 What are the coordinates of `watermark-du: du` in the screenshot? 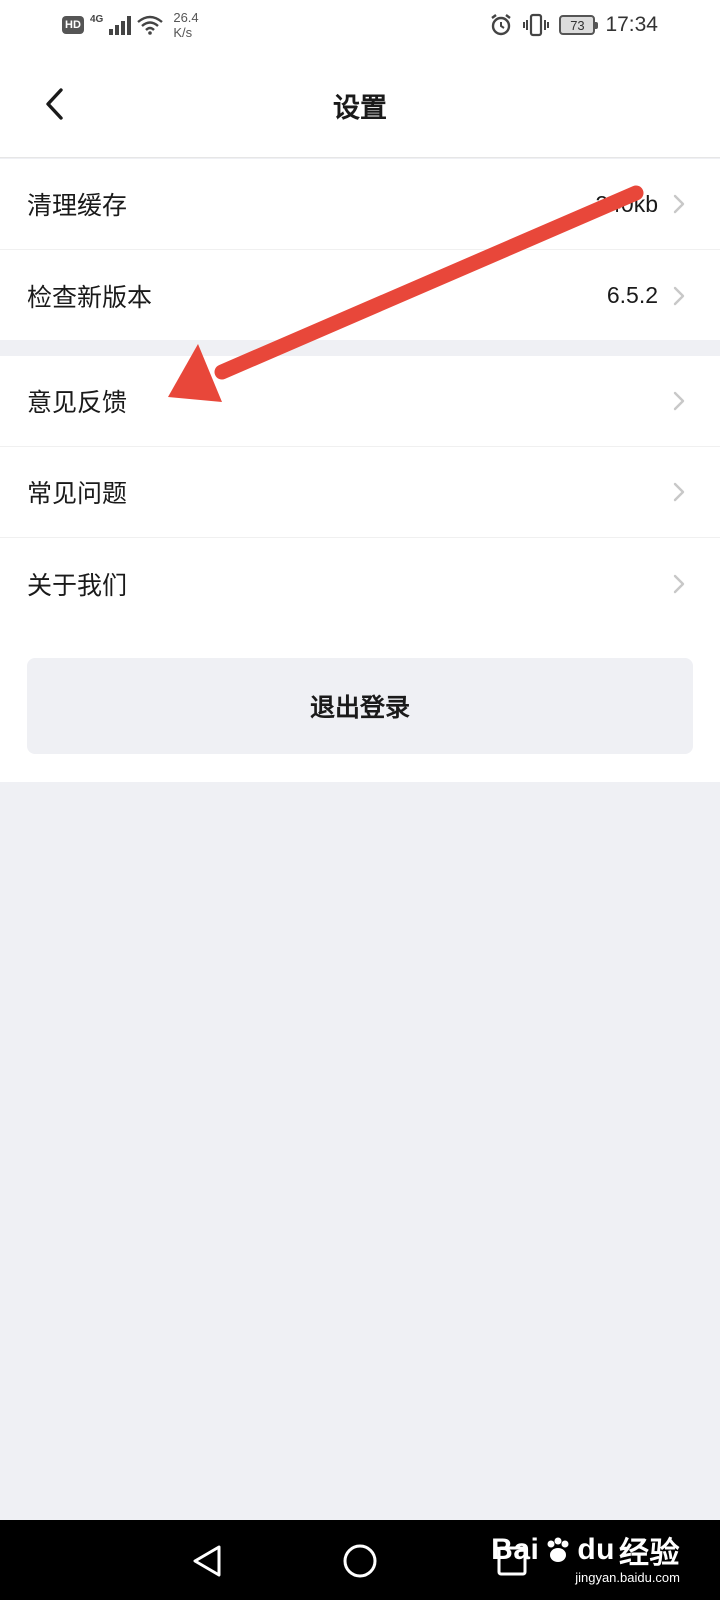 It's located at (596, 1549).